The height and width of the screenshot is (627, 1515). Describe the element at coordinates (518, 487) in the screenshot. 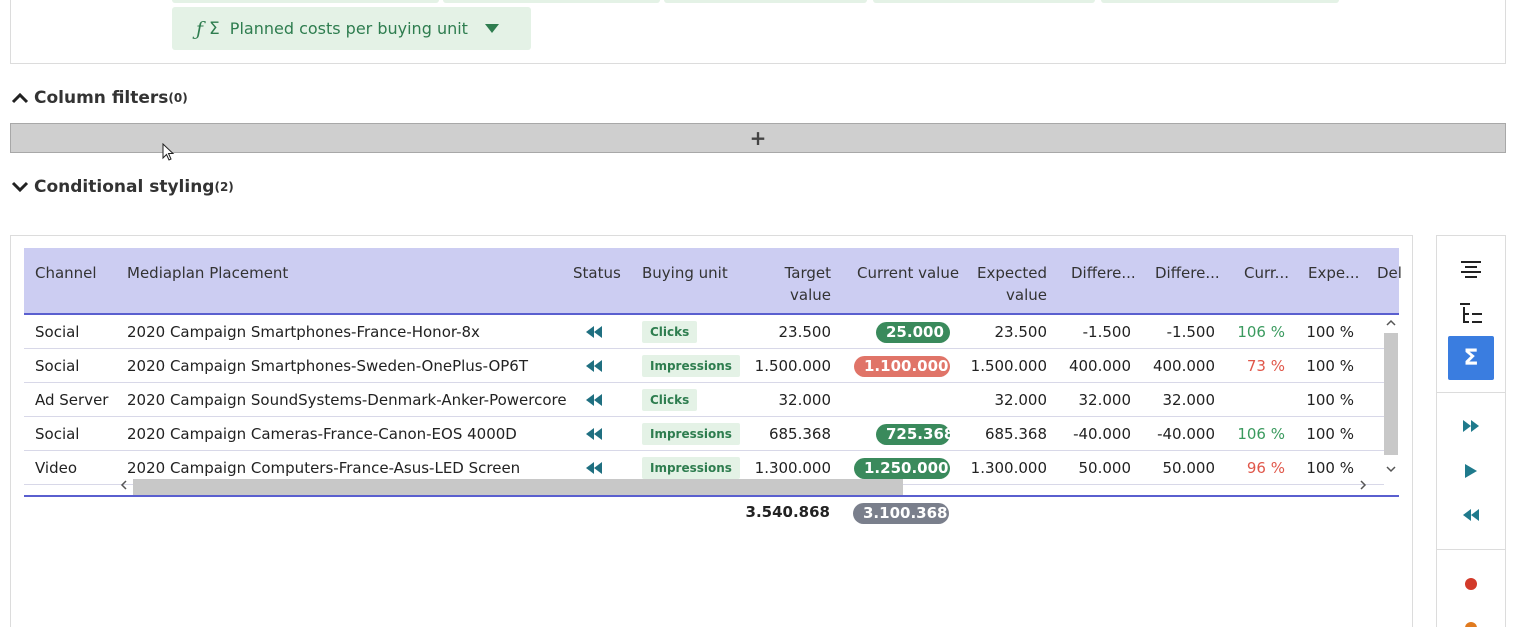

I see `horizontal-scroll-thumb` at that location.